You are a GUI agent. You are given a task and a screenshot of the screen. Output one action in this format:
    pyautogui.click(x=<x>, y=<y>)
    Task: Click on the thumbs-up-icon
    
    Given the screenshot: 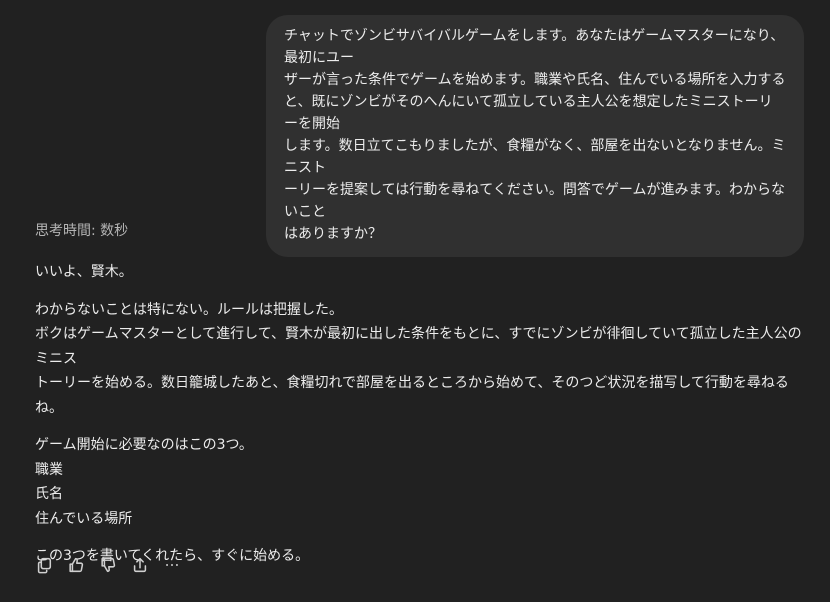 What is the action you would take?
    pyautogui.click(x=76, y=565)
    